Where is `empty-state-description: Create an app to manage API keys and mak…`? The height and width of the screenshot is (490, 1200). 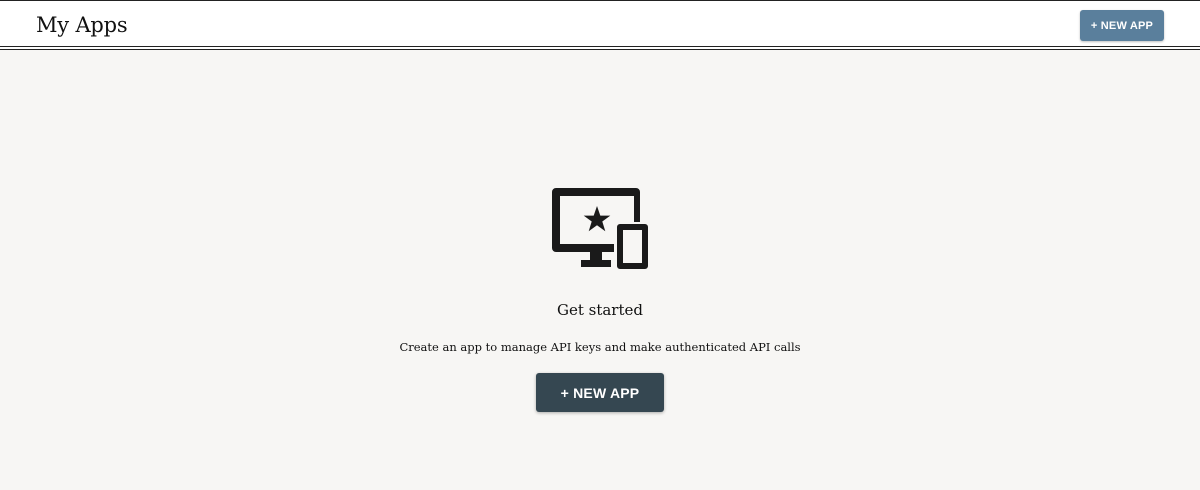 empty-state-description: Create an app to manage API keys and mak… is located at coordinates (600, 347).